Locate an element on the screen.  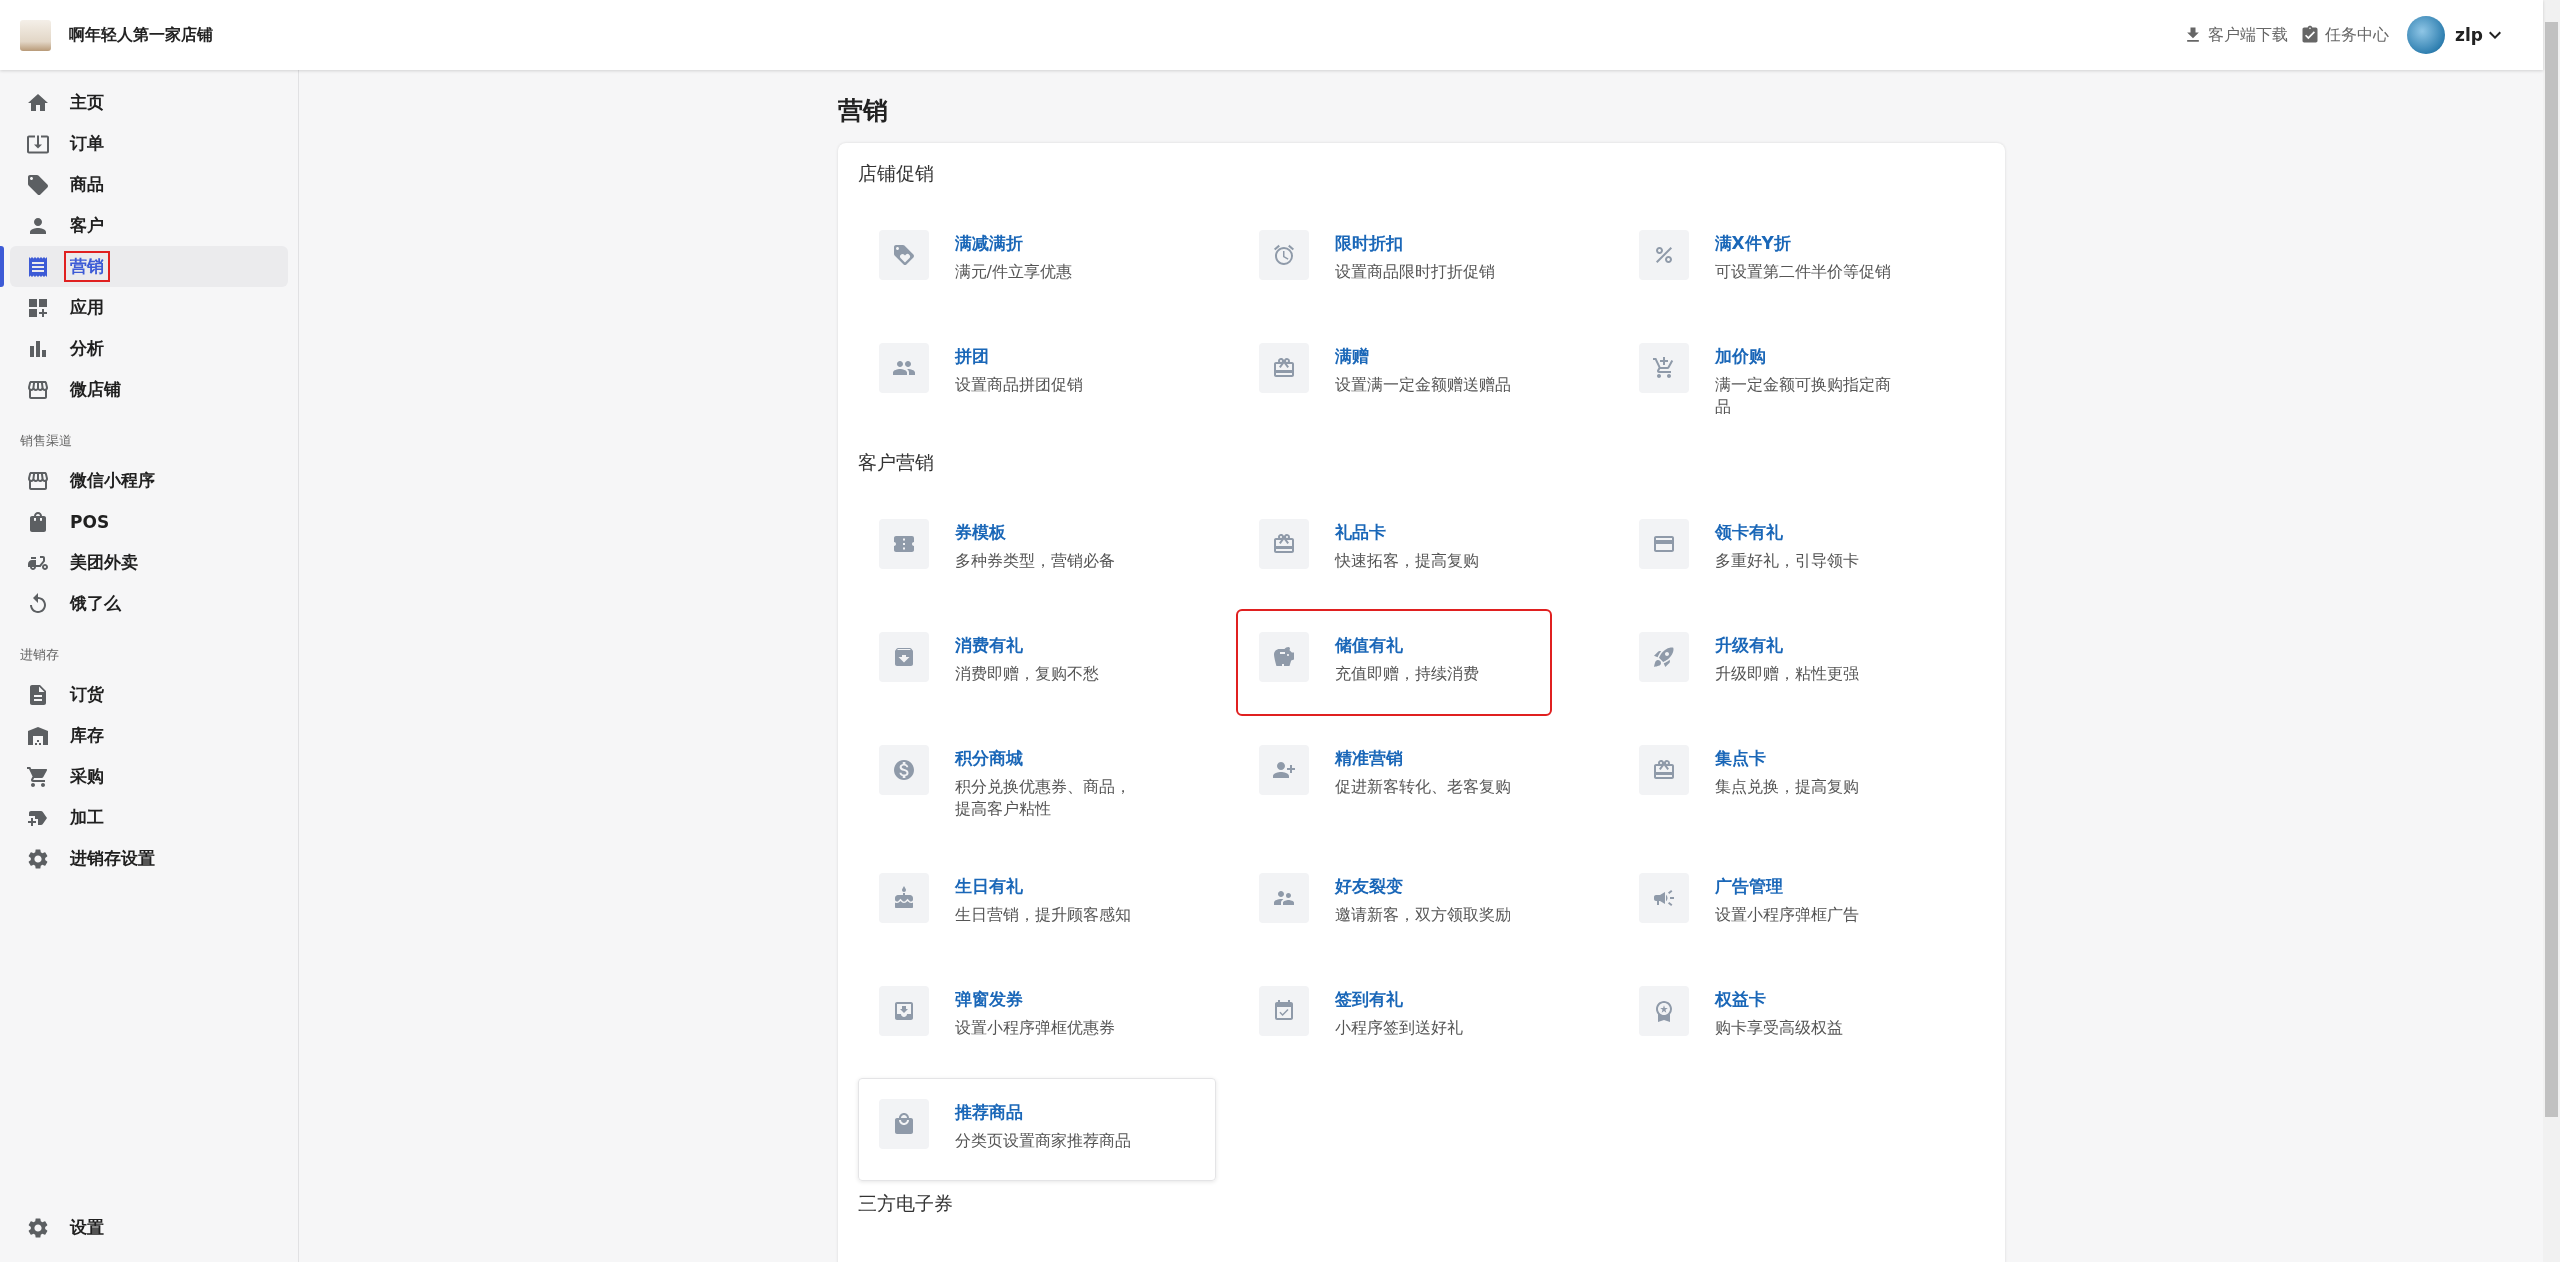
tile-description: 可设置第二件半价等促销 is located at coordinates (1802, 272).